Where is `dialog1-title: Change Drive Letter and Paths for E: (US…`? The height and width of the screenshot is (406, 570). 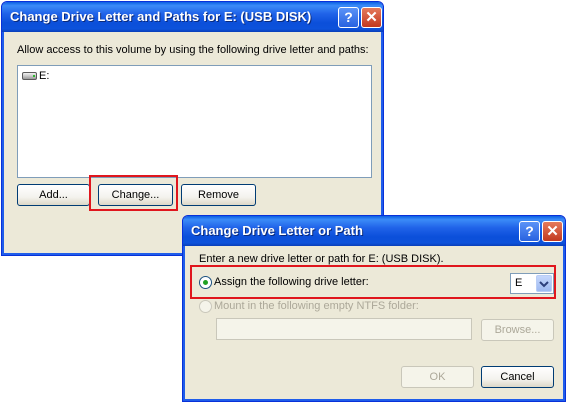
dialog1-title: Change Drive Letter and Paths for E: (US… is located at coordinates (161, 16).